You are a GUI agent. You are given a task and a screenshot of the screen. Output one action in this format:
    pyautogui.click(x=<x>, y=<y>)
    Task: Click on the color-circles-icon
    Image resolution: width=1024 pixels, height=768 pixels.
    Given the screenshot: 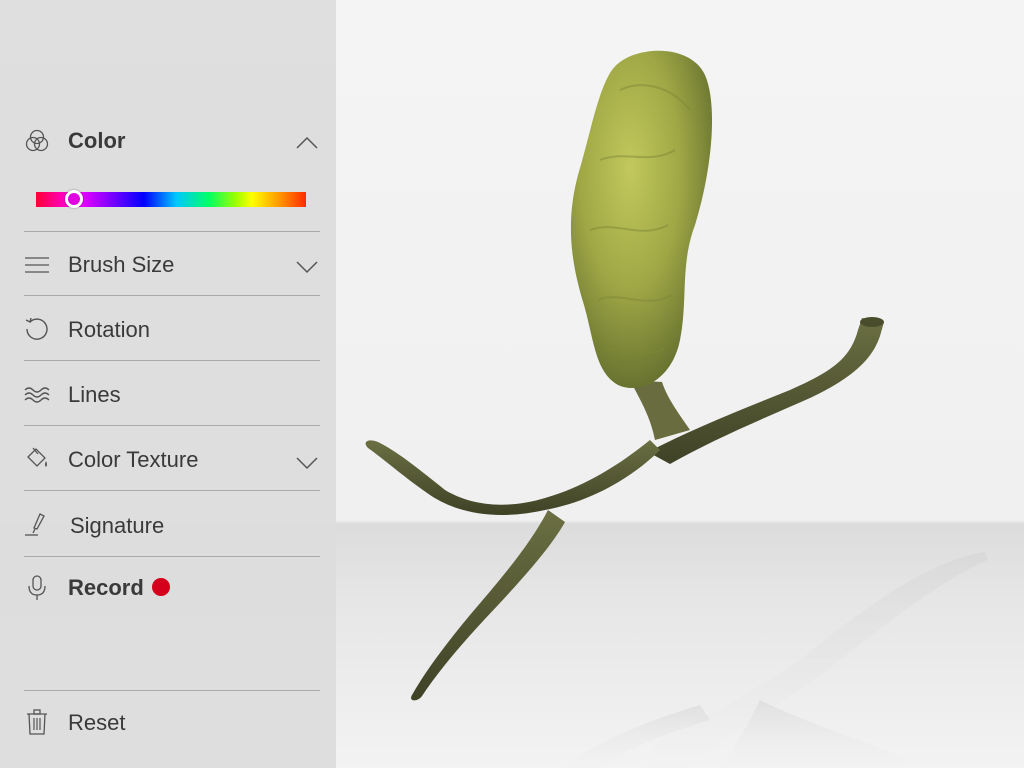 What is the action you would take?
    pyautogui.click(x=37, y=141)
    